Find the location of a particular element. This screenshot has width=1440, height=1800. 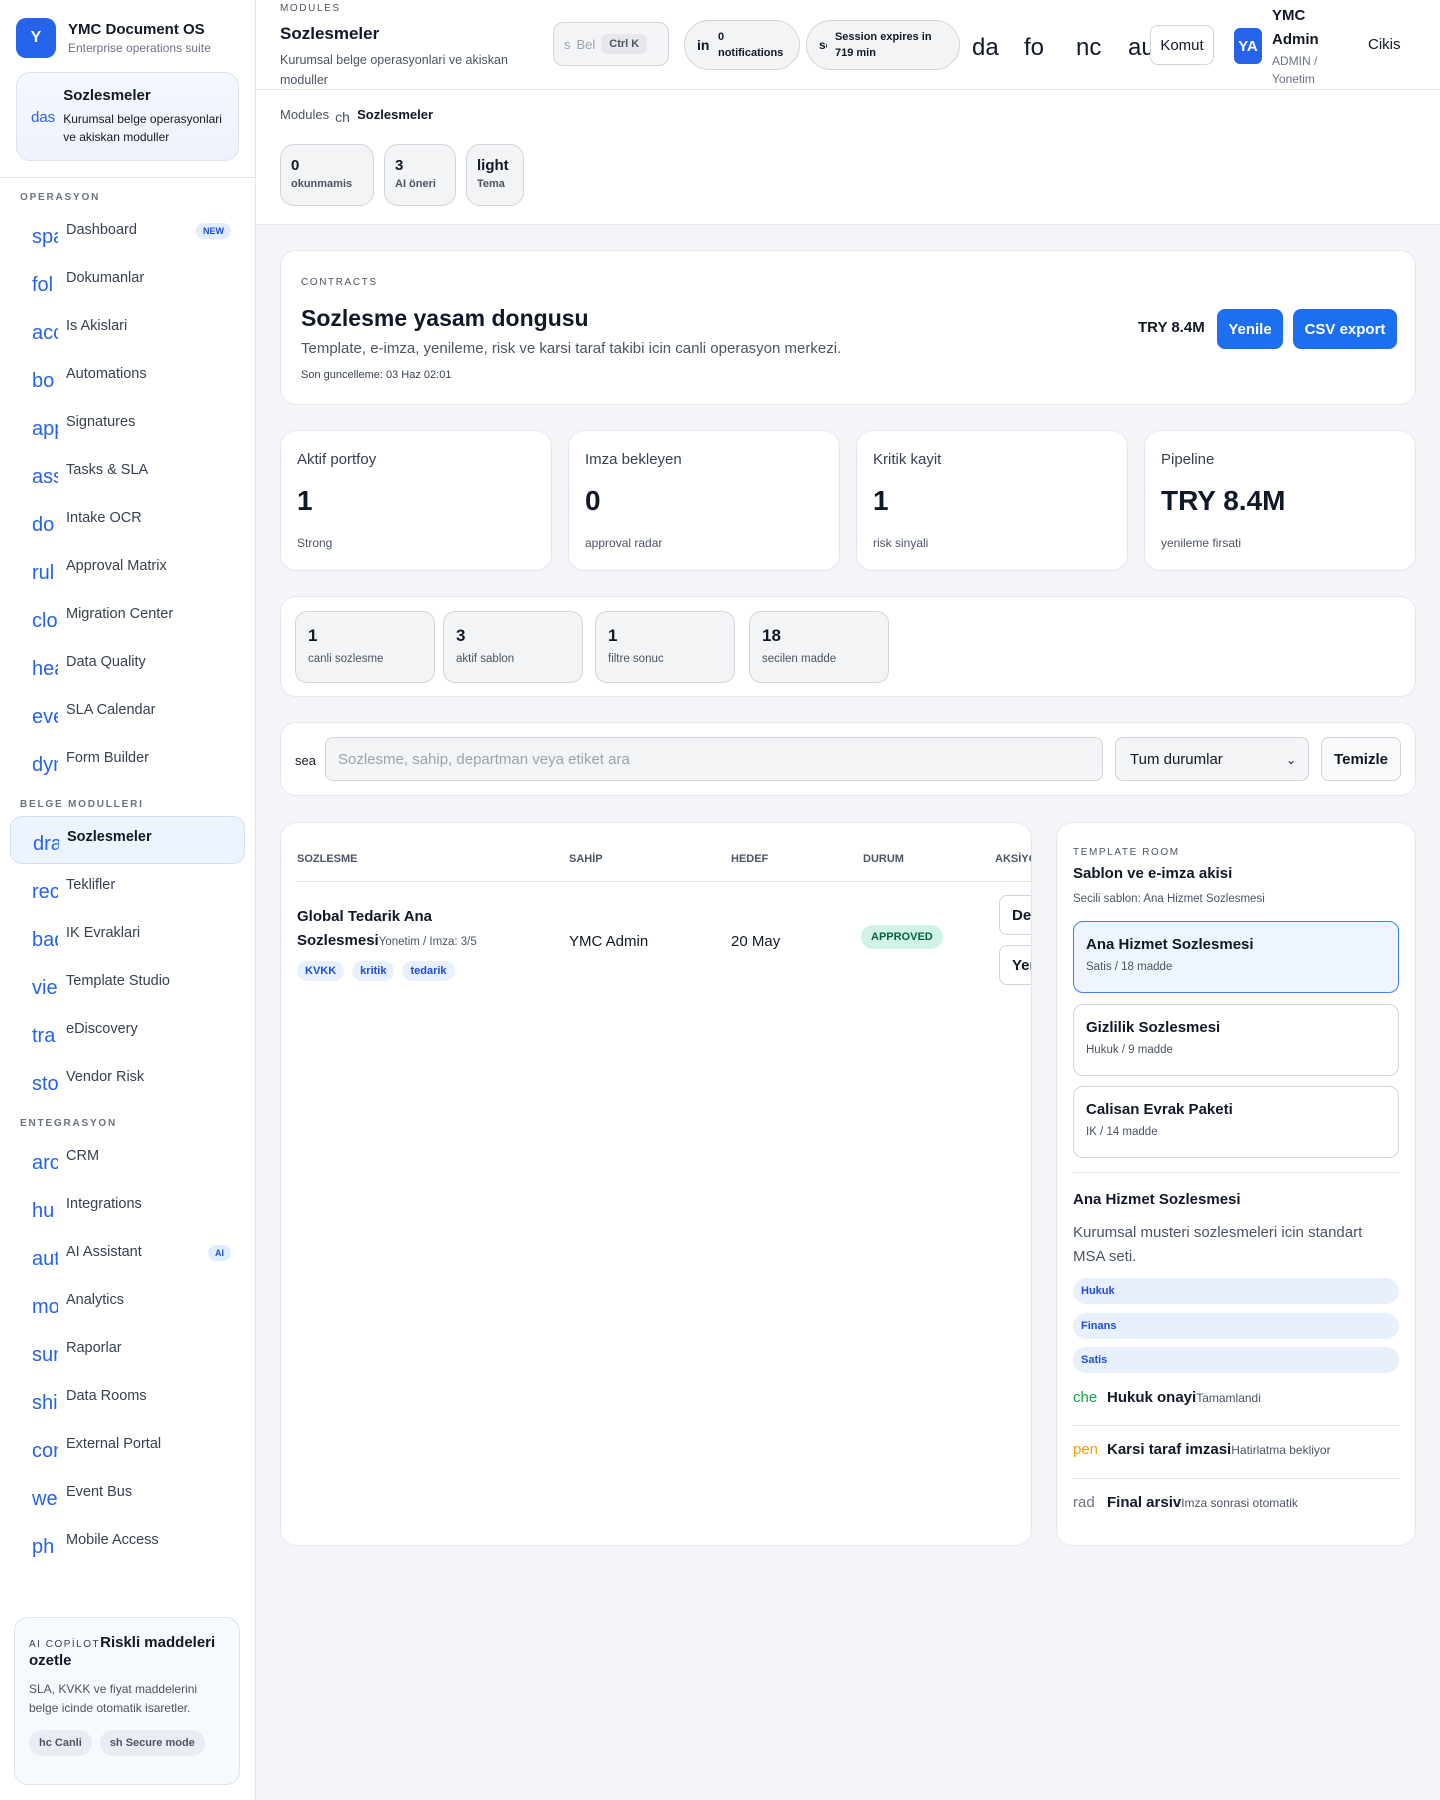

focus-icon: fo is located at coordinates (1039, 48).